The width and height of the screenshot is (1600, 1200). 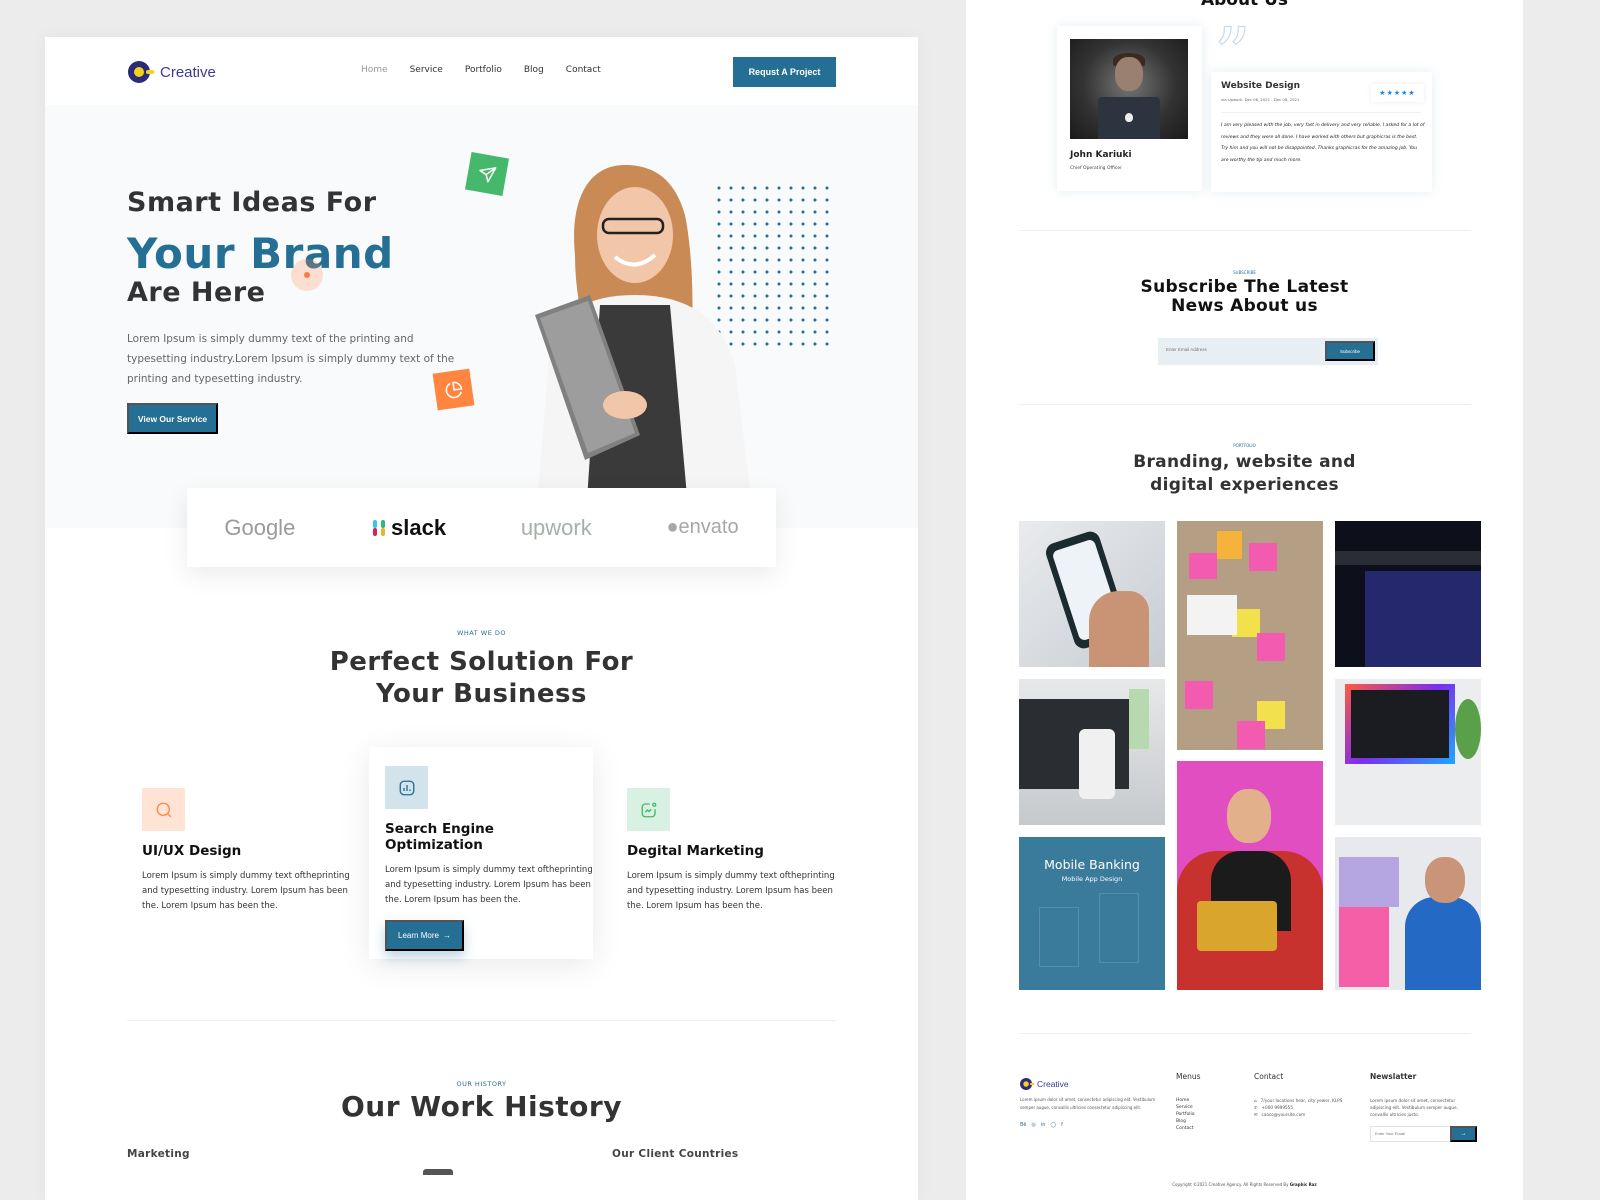 What do you see at coordinates (1301, 1100) in the screenshot?
I see `address-text: 7/your locations hear, city yewer, KLPS` at bounding box center [1301, 1100].